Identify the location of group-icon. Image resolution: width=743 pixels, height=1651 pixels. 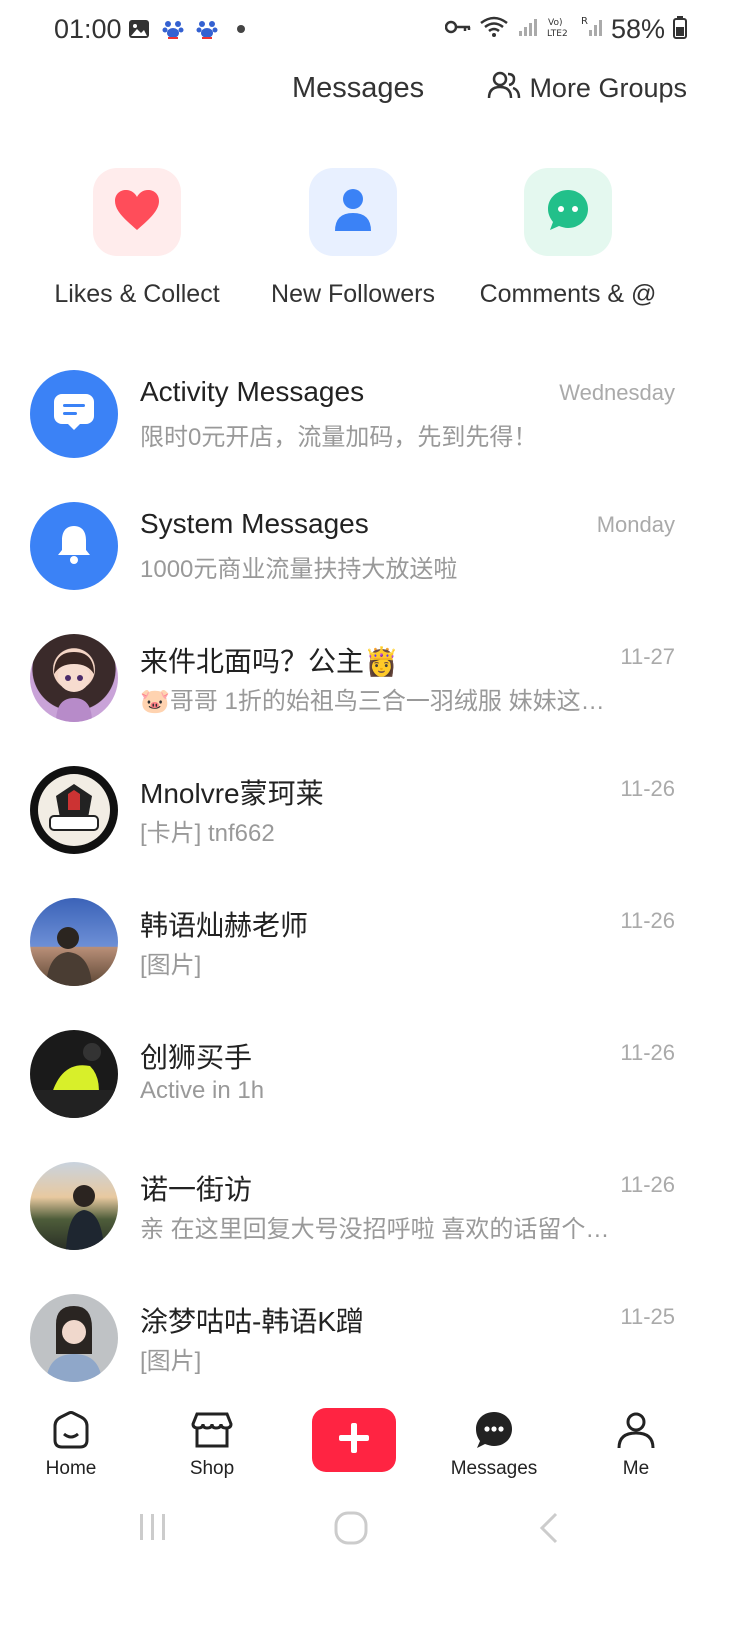
(504, 88).